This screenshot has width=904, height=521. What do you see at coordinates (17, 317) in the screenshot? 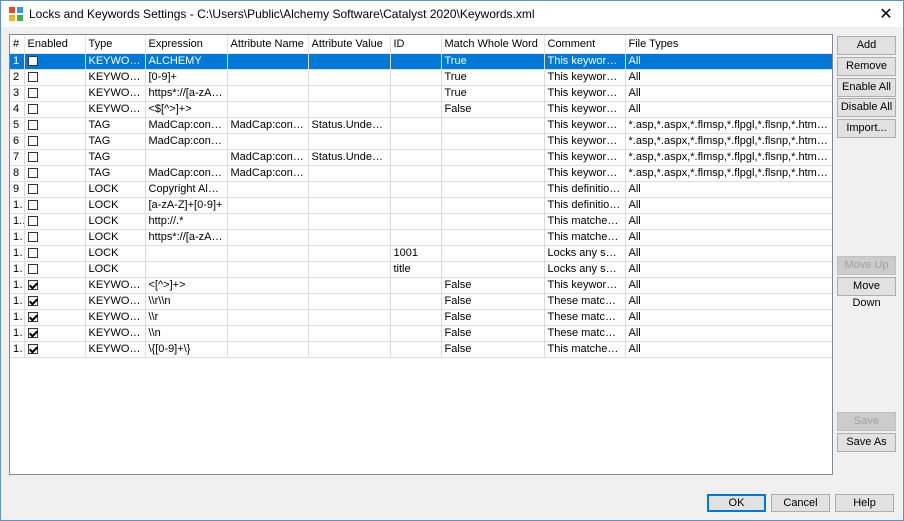
I see `cell-num: 17` at bounding box center [17, 317].